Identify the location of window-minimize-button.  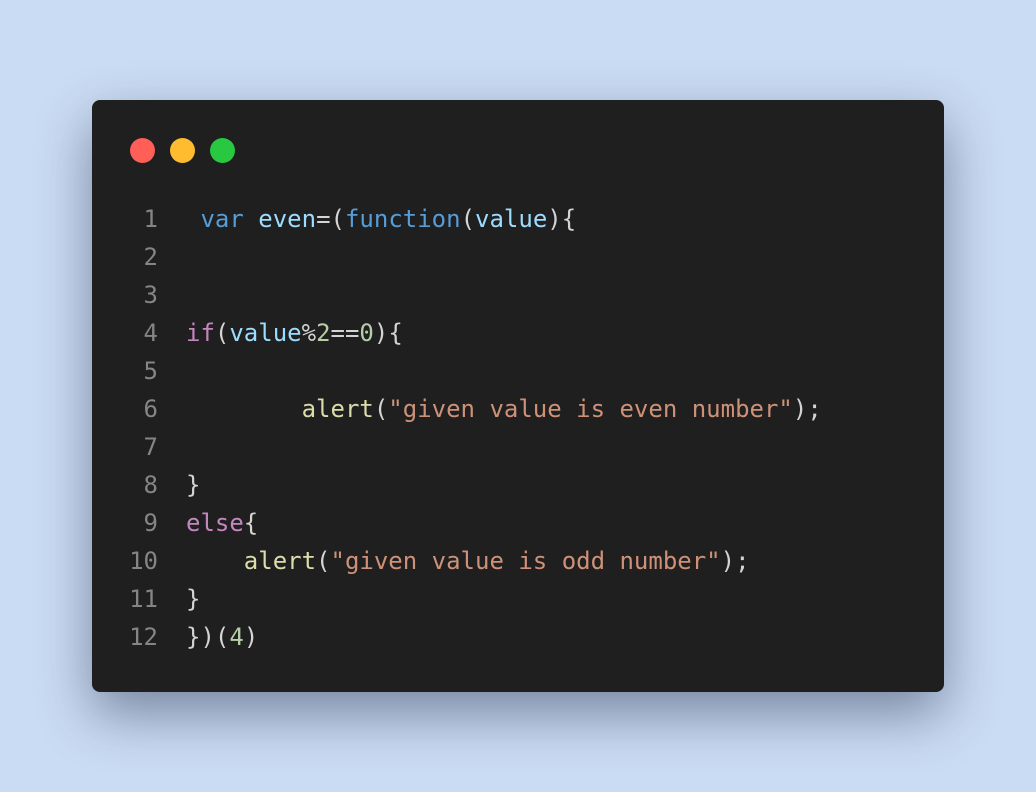
(182, 150).